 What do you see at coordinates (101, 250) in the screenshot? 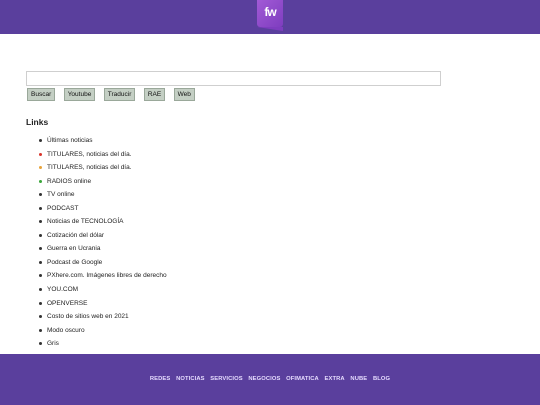
I see `link-item: Guerra en Ucrania` at bounding box center [101, 250].